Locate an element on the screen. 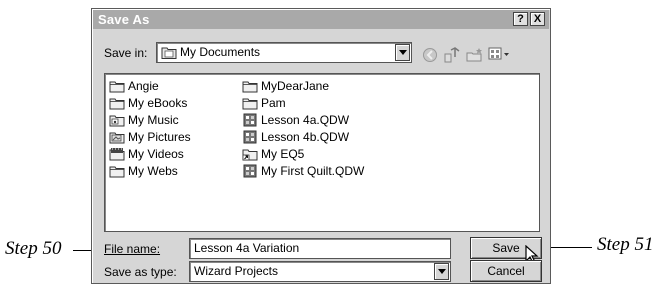  pictures-folder-icon is located at coordinates (117, 137).